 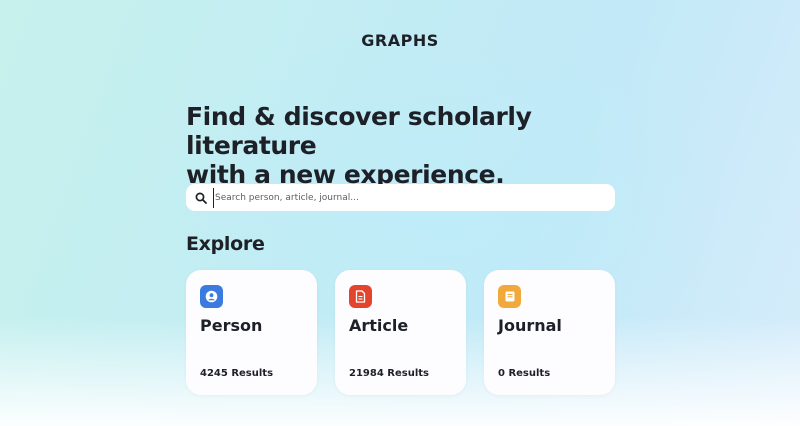 I want to click on brand-logo: GRAPHS, so click(x=400, y=40).